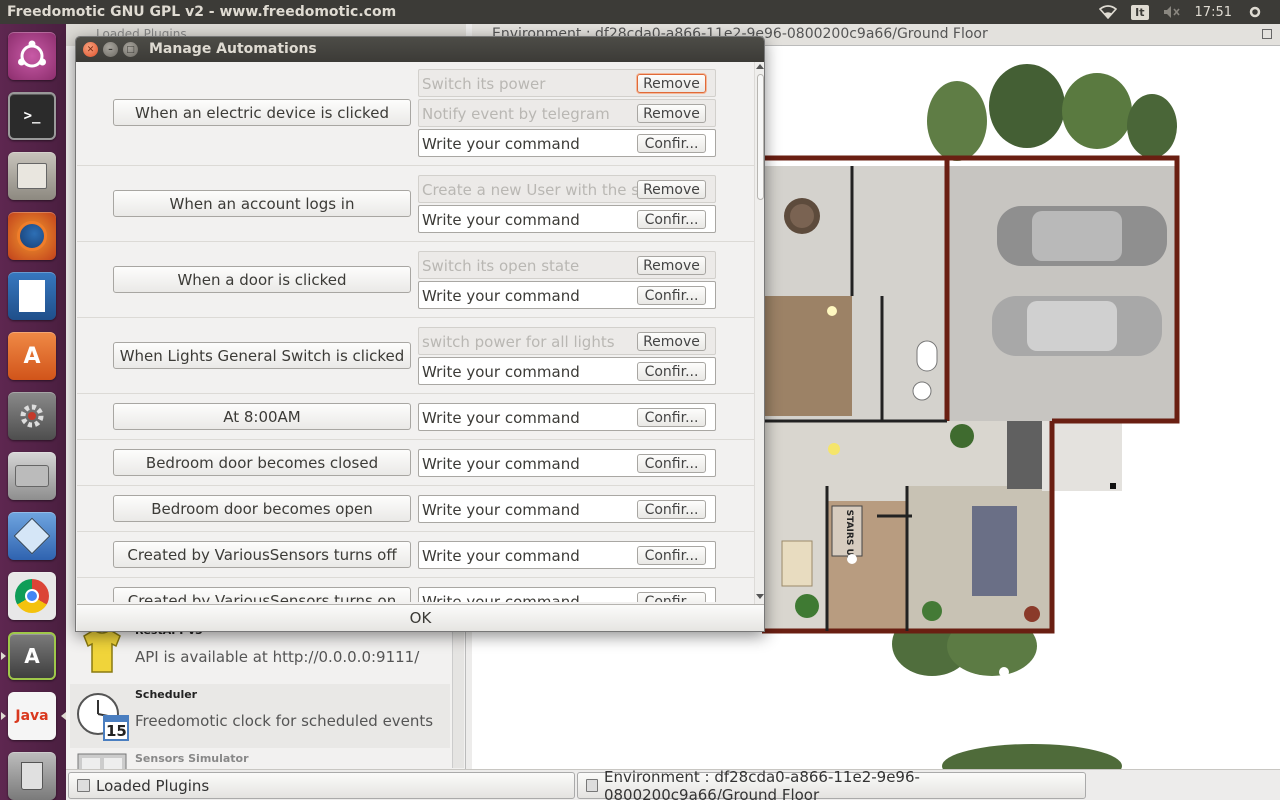 The width and height of the screenshot is (1280, 800). What do you see at coordinates (518, 342) in the screenshot?
I see `command-text: switch power for all lights` at bounding box center [518, 342].